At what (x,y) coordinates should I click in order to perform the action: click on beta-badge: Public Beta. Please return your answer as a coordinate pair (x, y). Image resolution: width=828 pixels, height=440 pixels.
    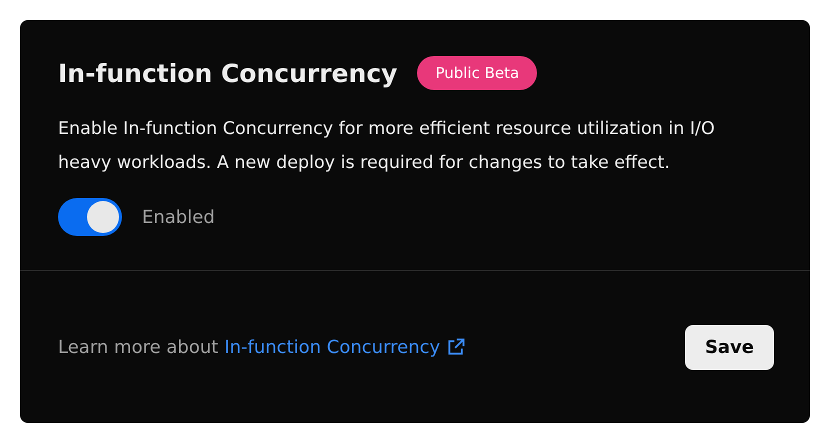
    Looking at the image, I should click on (477, 73).